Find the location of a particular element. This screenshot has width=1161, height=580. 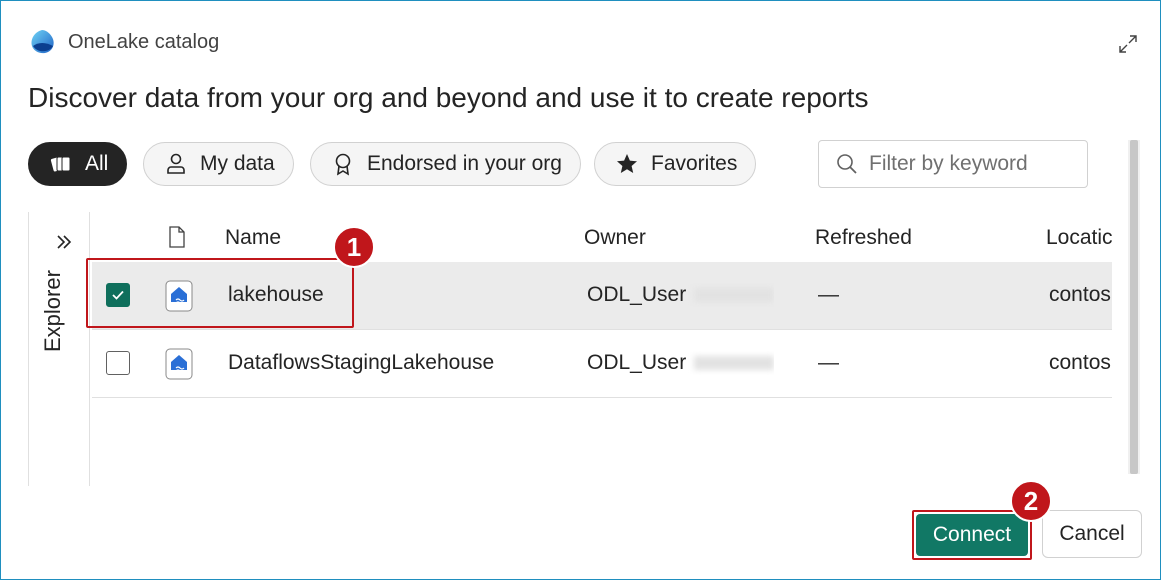

annotation-highlight-lakehouse is located at coordinates (220, 293).